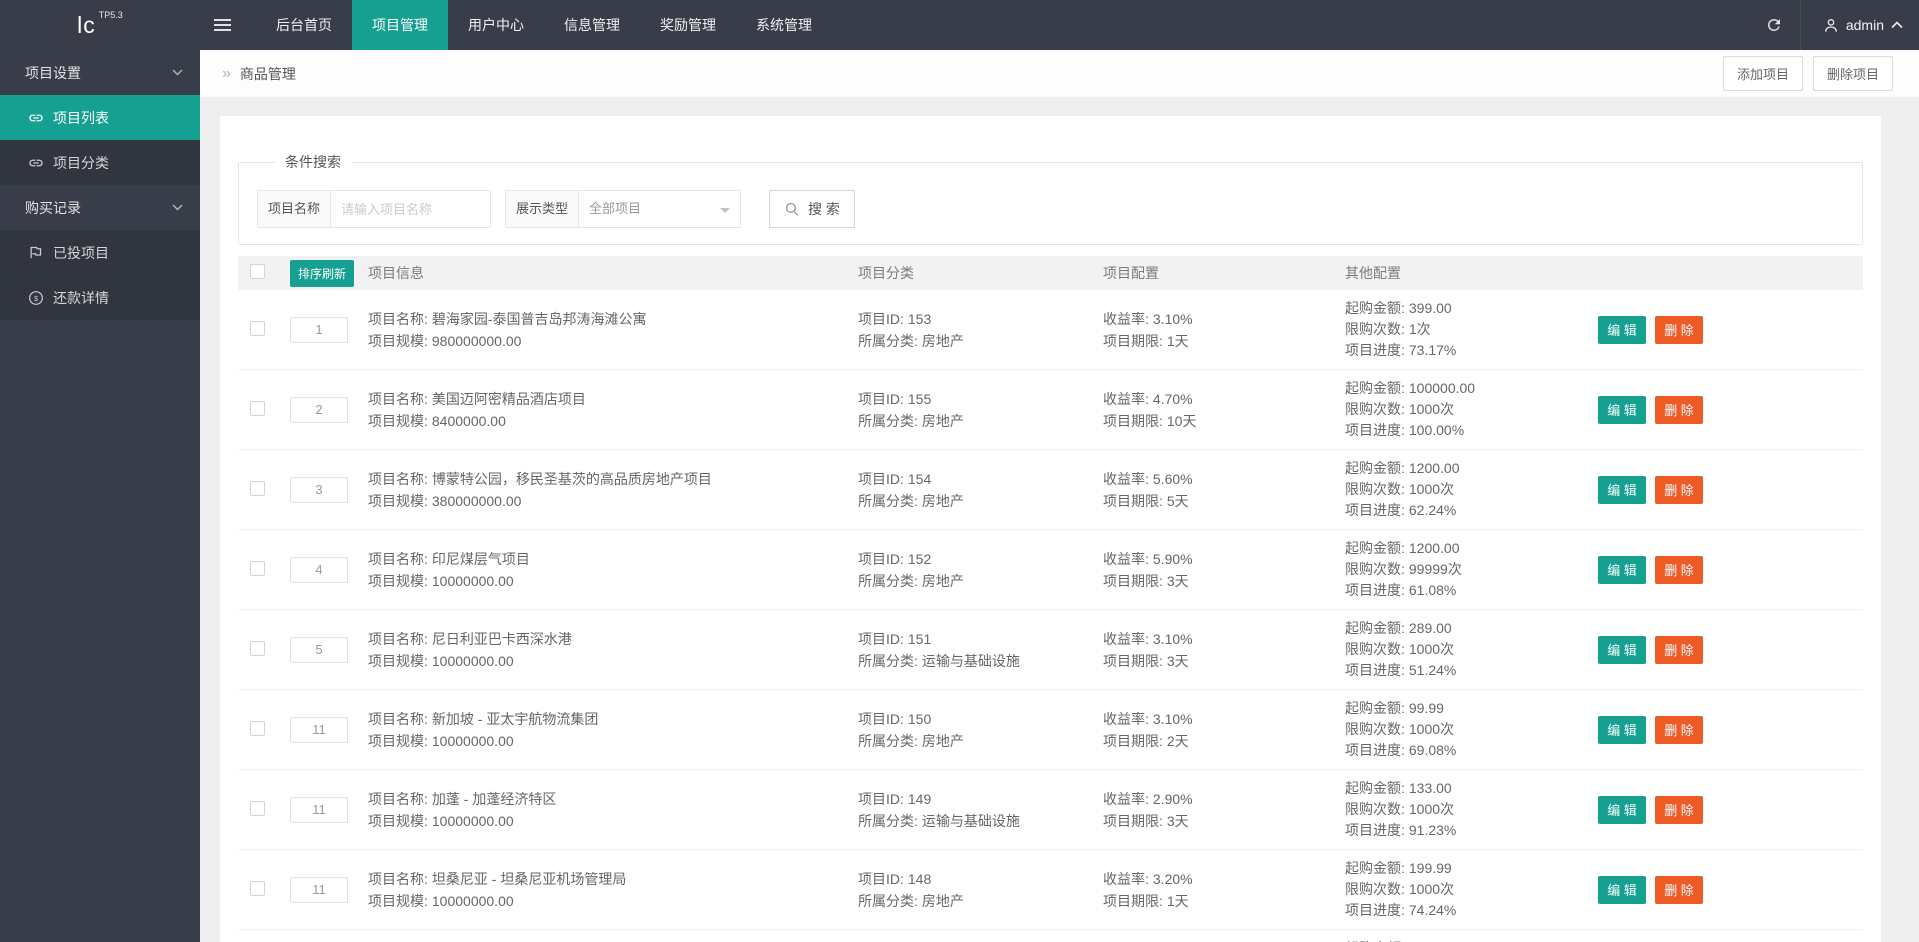 The height and width of the screenshot is (942, 1919). Describe the element at coordinates (1172, 398) in the screenshot. I see `rate-value: 4.70%` at that location.